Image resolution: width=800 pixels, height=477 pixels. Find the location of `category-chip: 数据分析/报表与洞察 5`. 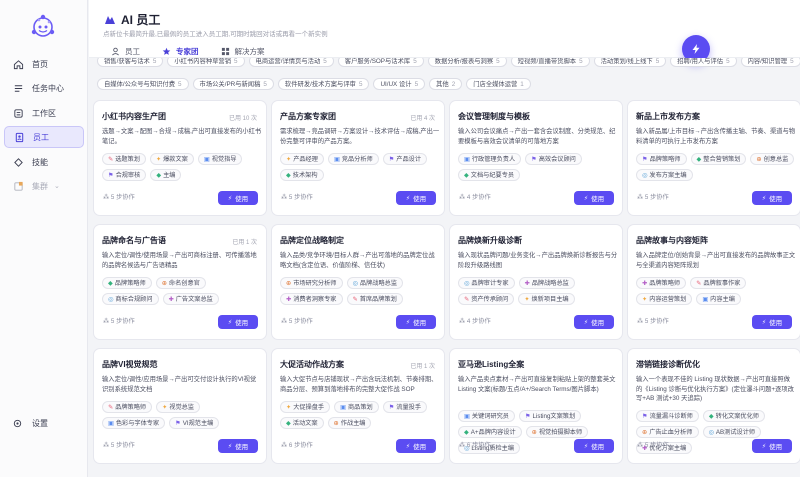

category-chip: 数据分析/报表与洞察 5 is located at coordinates (467, 62).